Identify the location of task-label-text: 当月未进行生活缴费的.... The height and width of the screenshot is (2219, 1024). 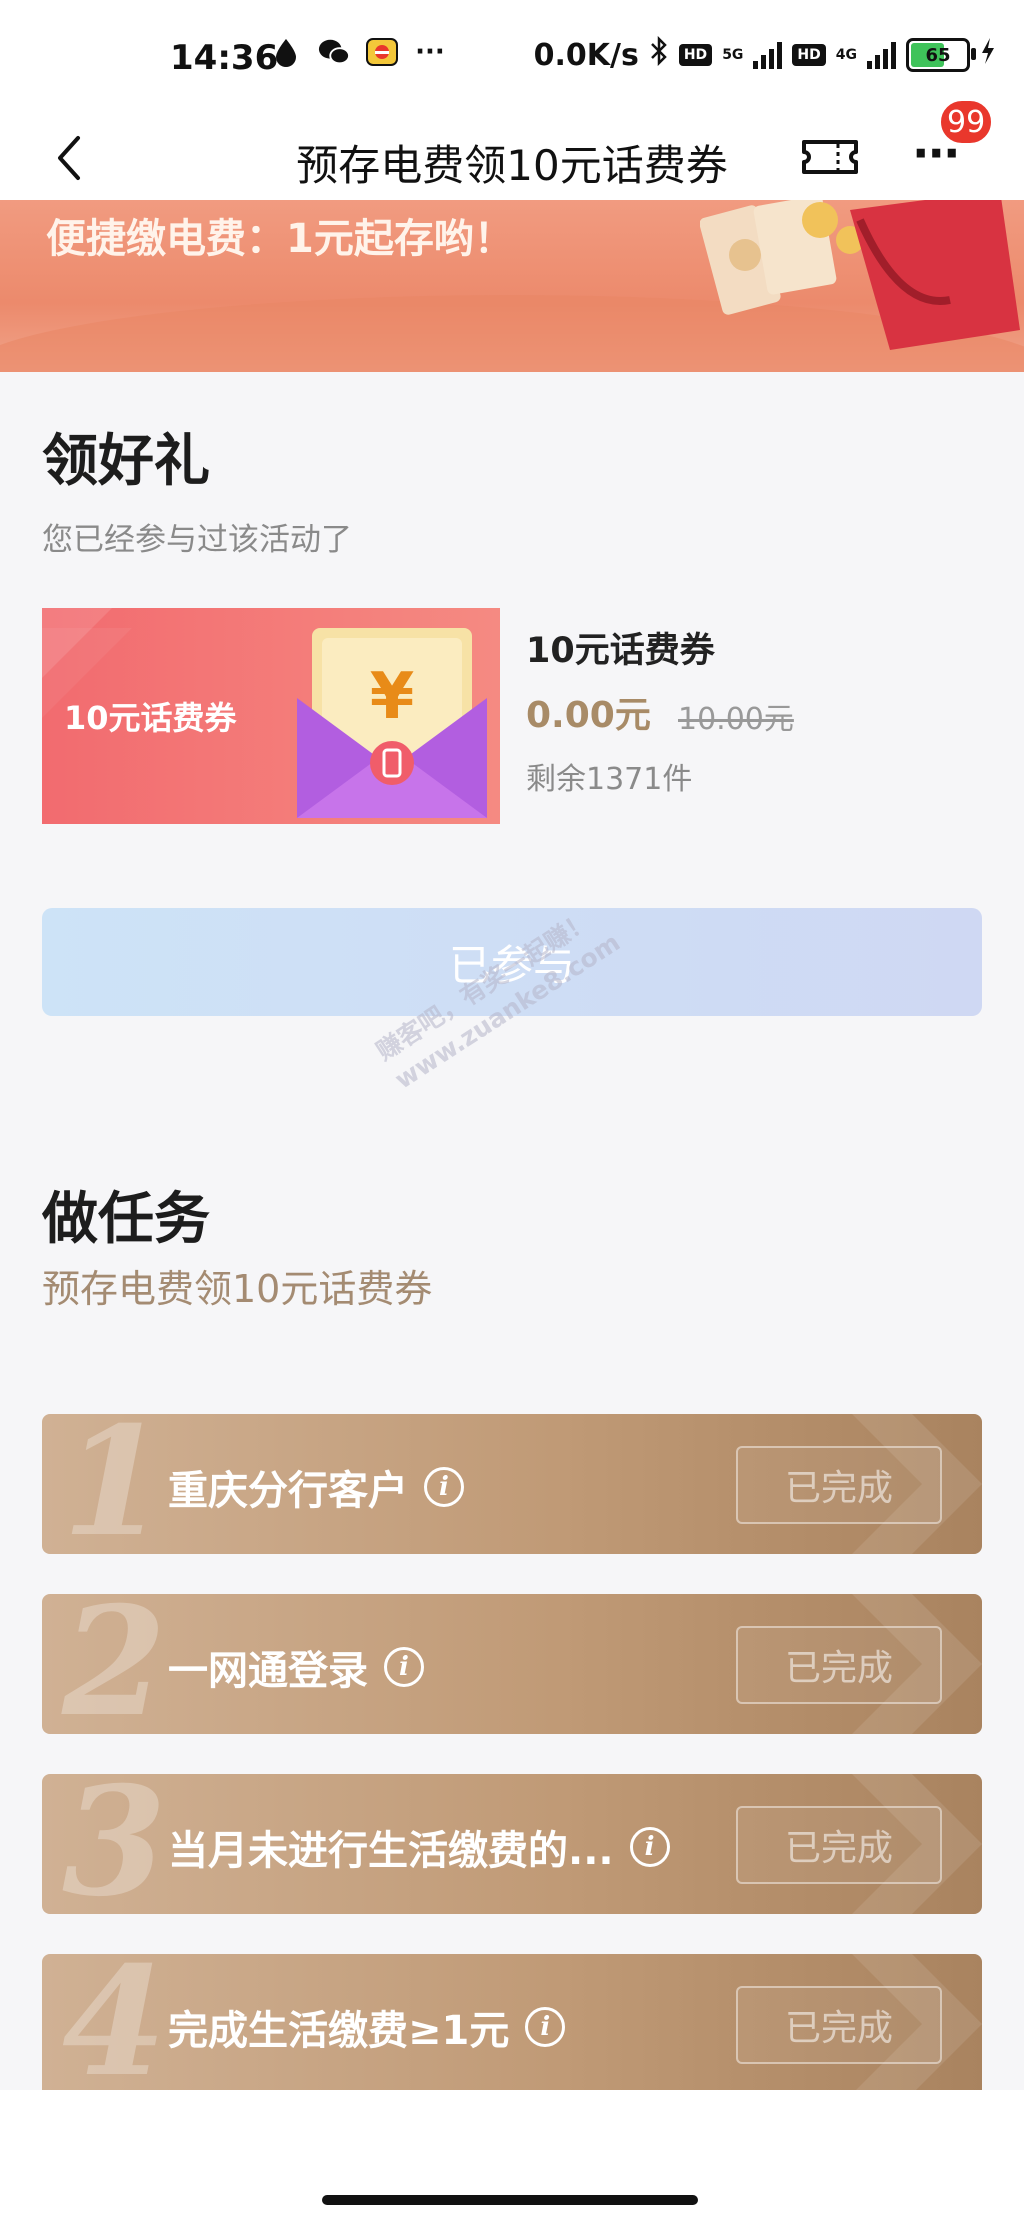
(391, 1851).